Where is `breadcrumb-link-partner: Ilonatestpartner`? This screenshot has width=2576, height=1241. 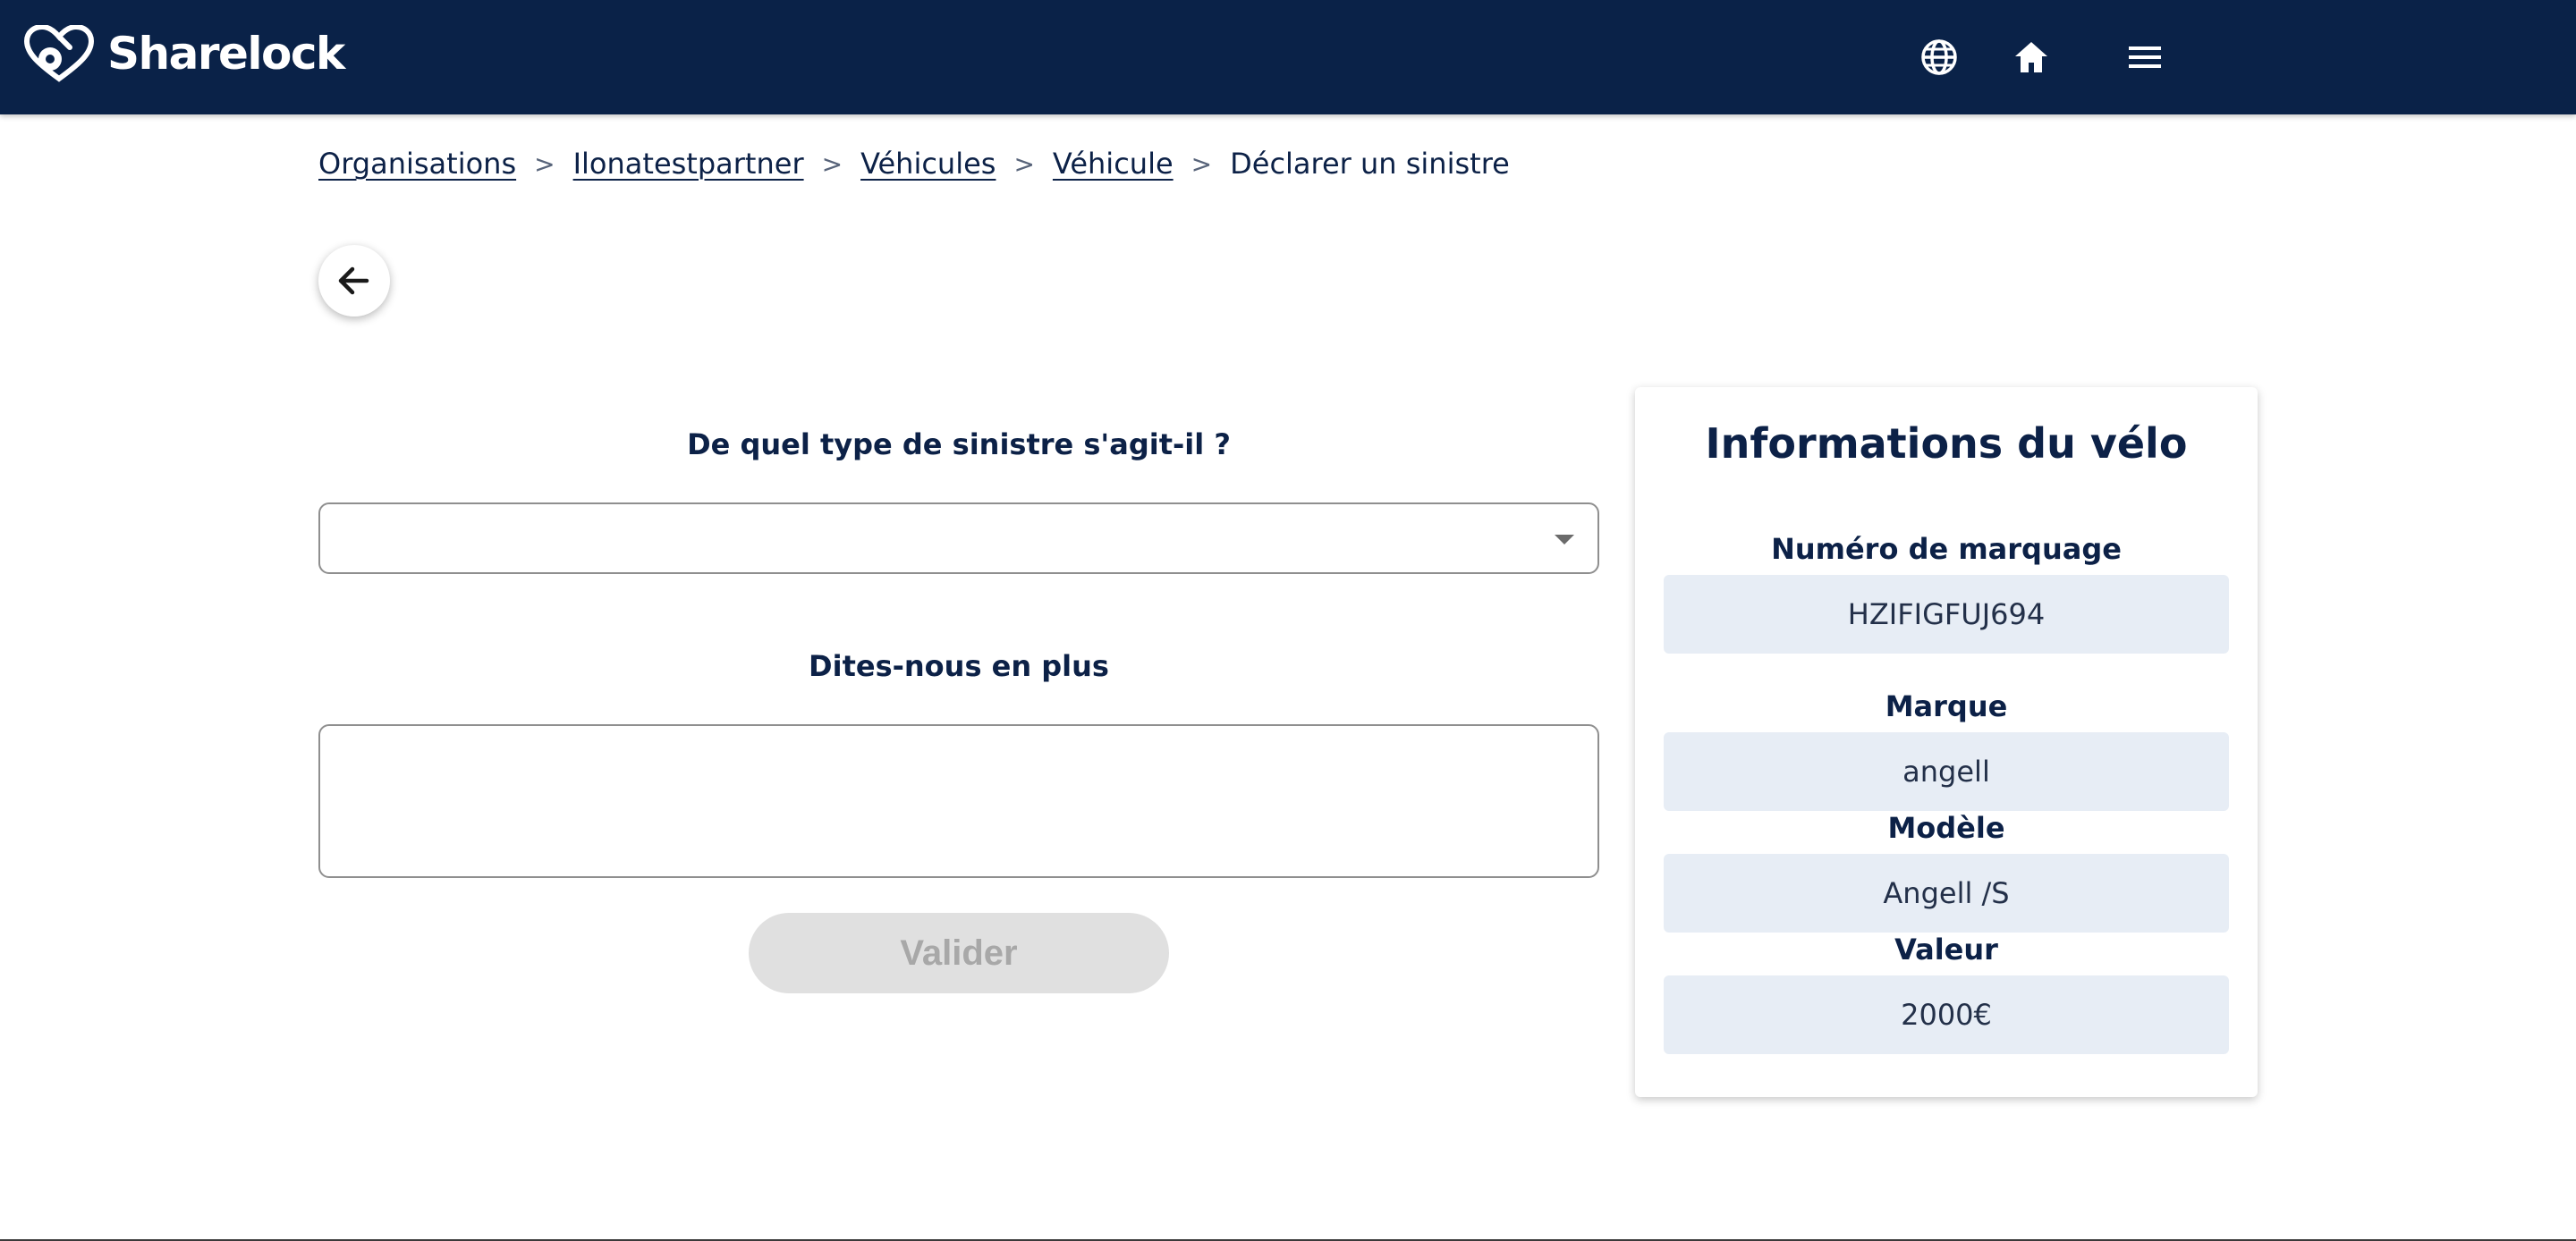 breadcrumb-link-partner: Ilonatestpartner is located at coordinates (688, 164).